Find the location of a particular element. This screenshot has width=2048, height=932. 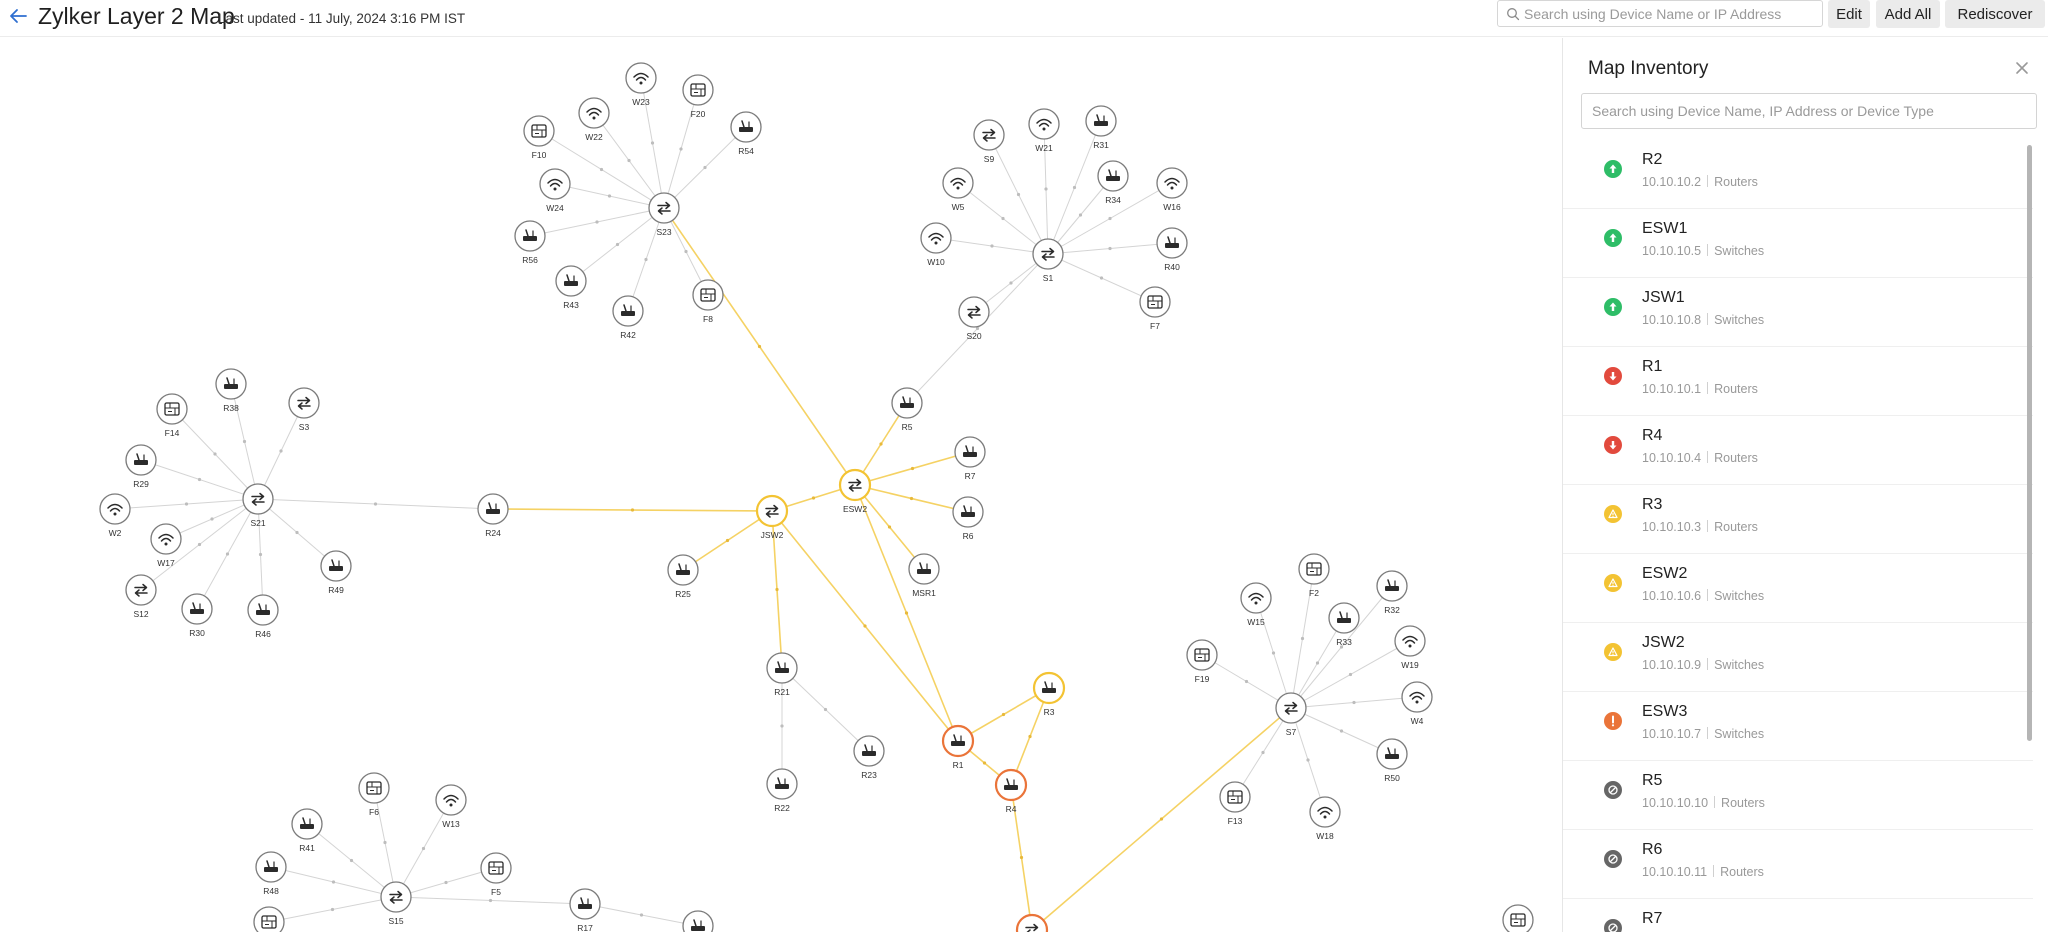

map-node-w16: W16 is located at coordinates (1172, 189).